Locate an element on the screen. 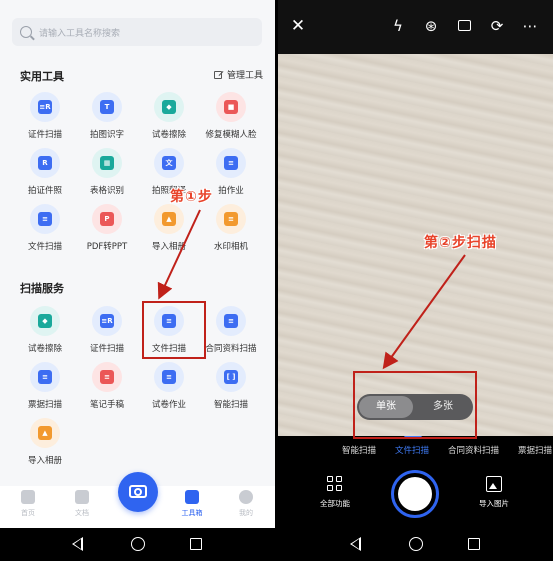 The height and width of the screenshot is (561, 553). grid-icon is located at coordinates (335, 484).